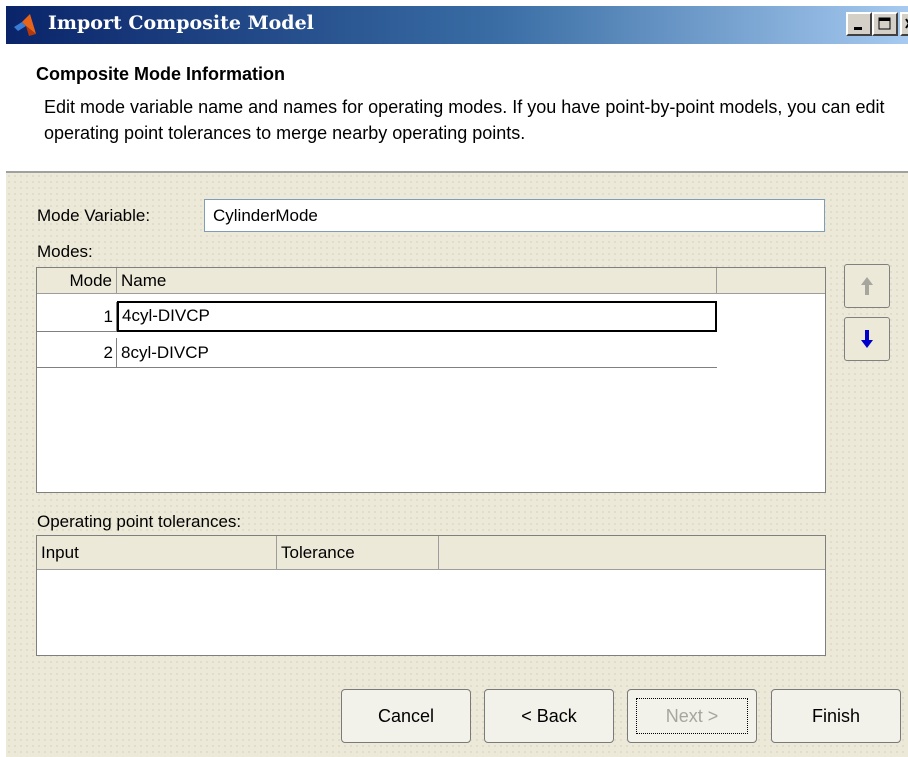  I want to click on back-button: < Back, so click(549, 716).